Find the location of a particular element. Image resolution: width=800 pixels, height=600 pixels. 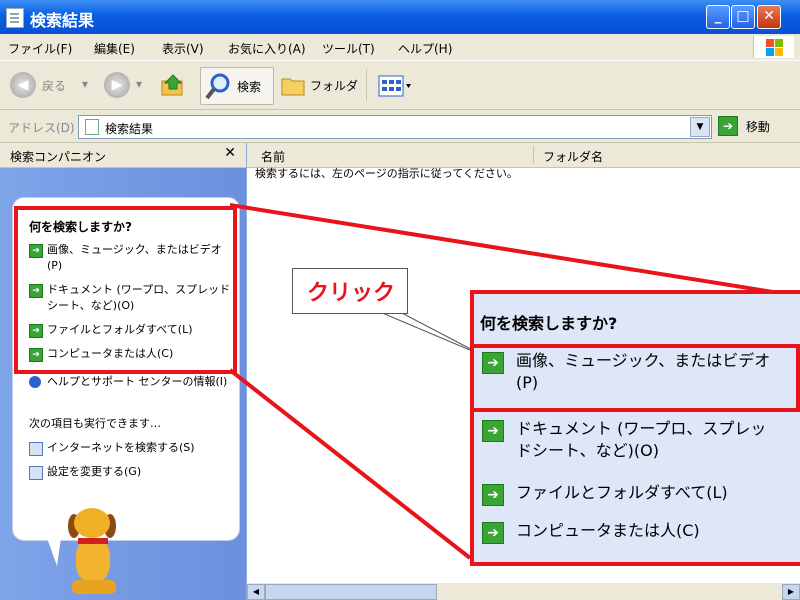

menu-favorites: お気に入り(A) is located at coordinates (267, 48).